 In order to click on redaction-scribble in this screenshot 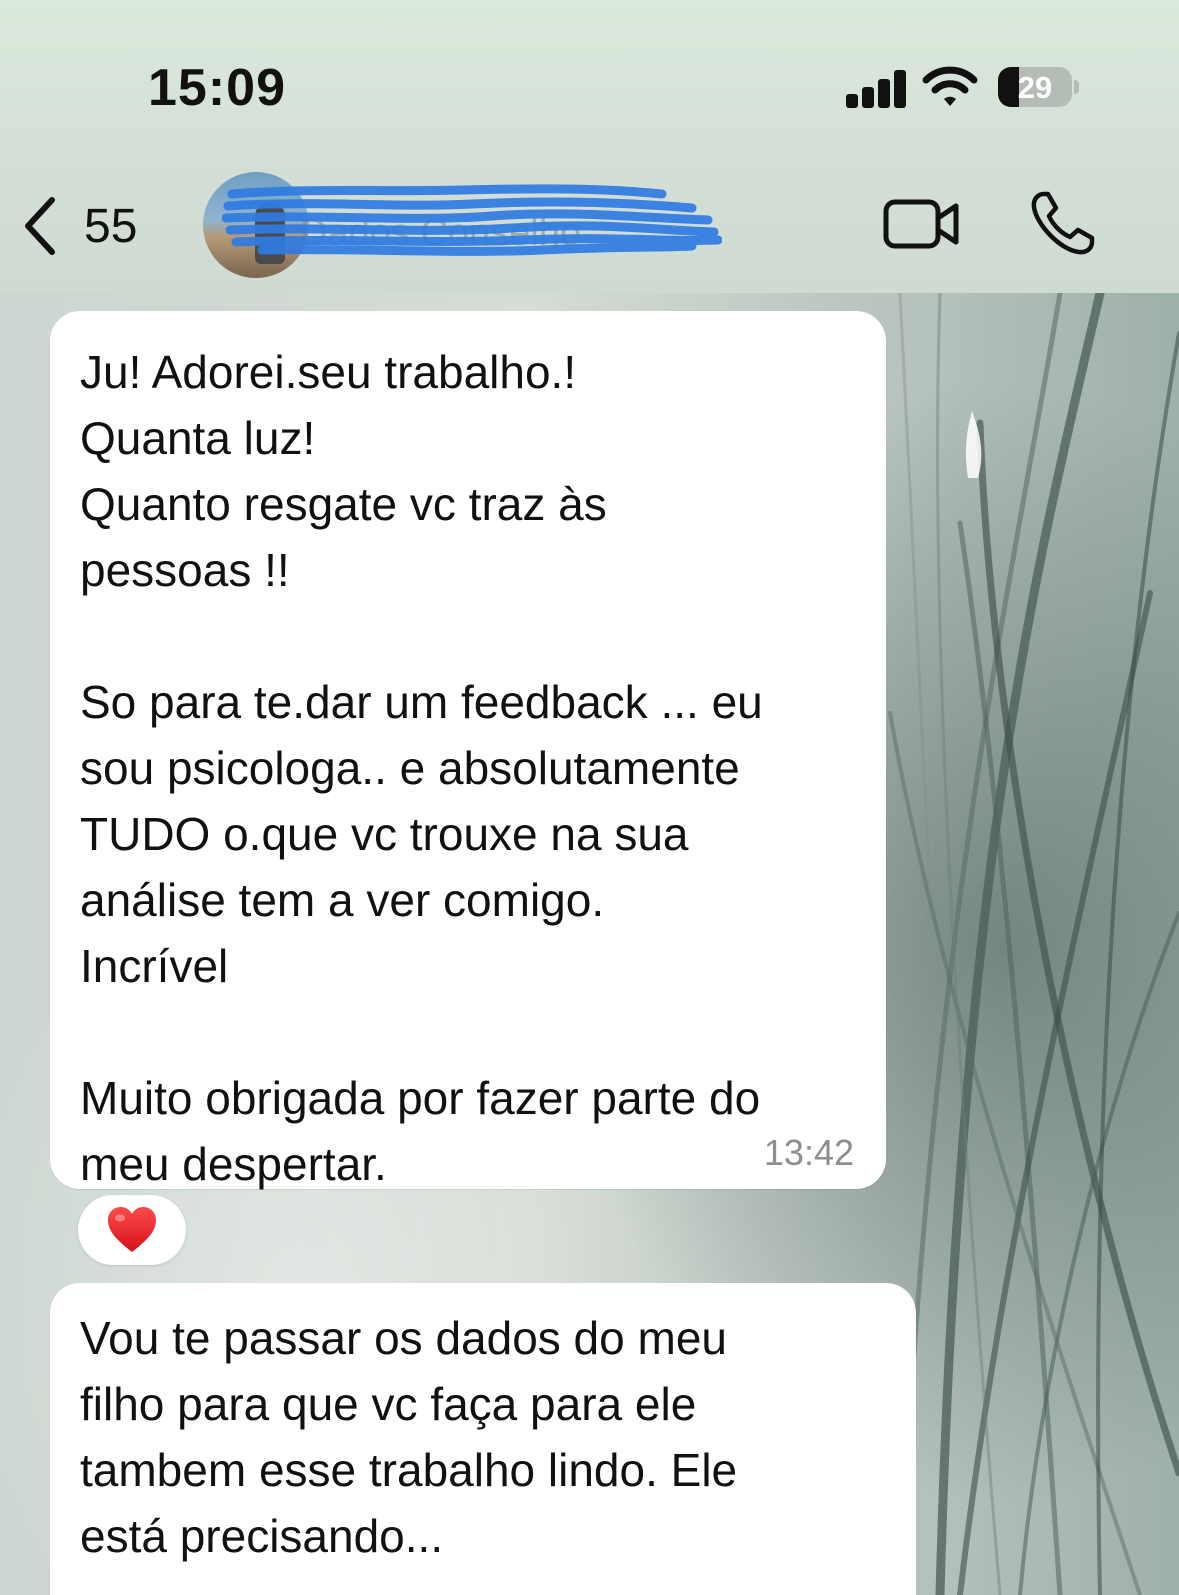, I will do `click(472, 220)`.